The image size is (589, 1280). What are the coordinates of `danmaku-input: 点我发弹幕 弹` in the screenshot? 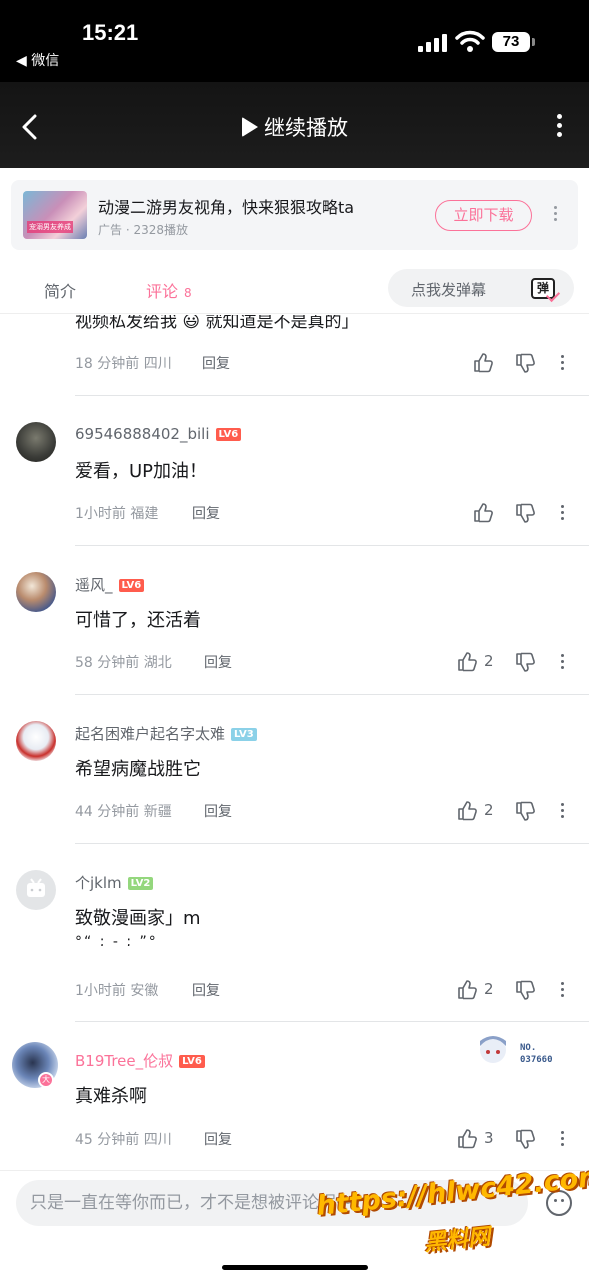 It's located at (481, 288).